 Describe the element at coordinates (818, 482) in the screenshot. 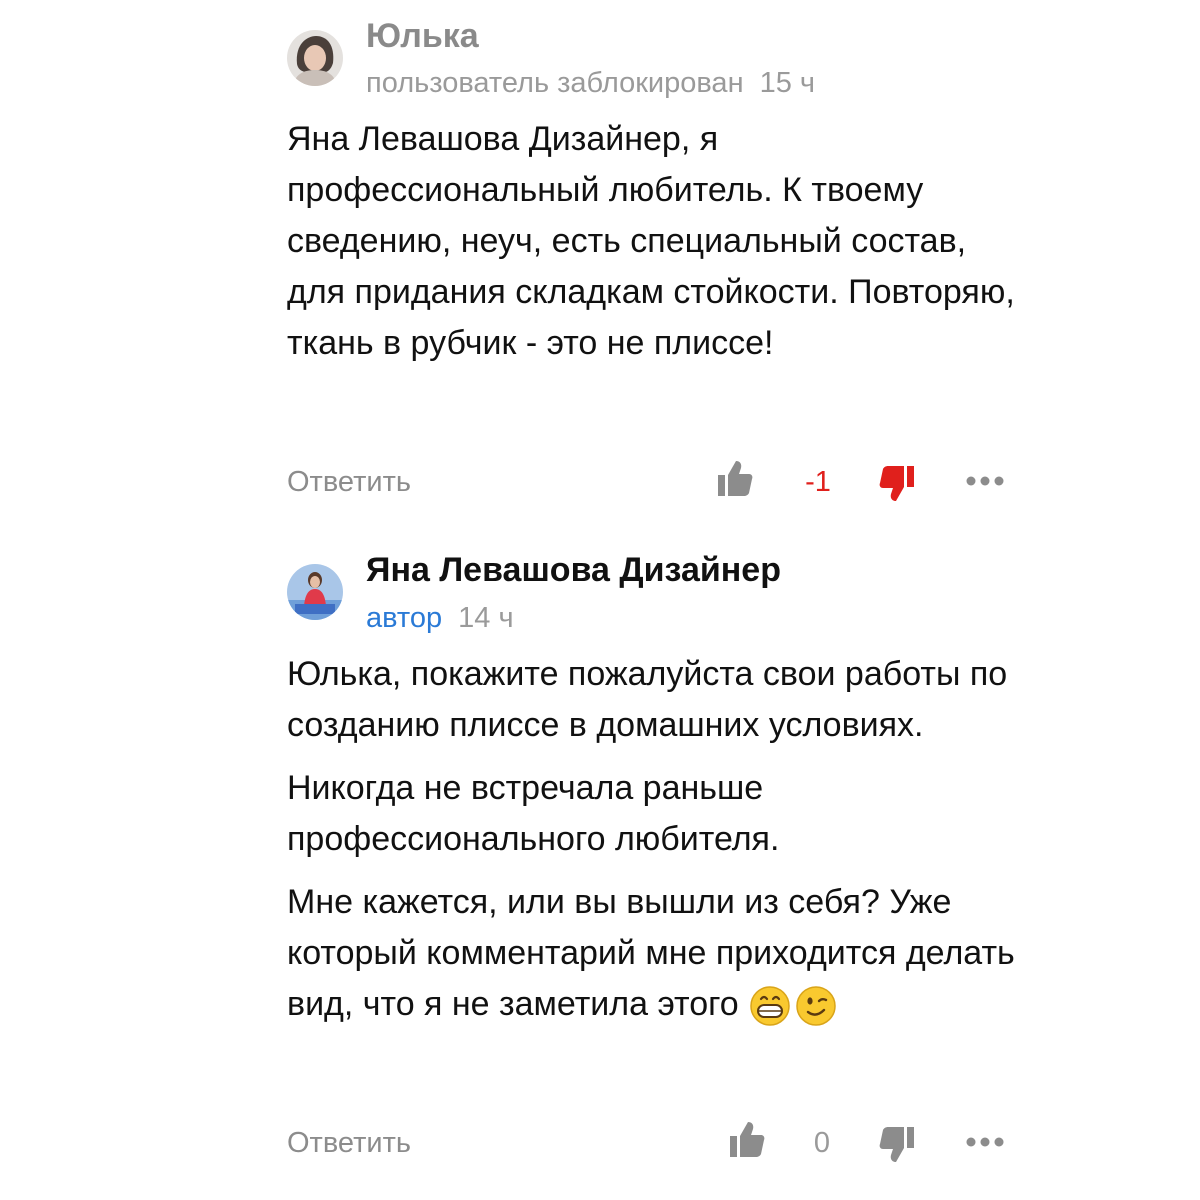

I see `comment-score: -1` at that location.